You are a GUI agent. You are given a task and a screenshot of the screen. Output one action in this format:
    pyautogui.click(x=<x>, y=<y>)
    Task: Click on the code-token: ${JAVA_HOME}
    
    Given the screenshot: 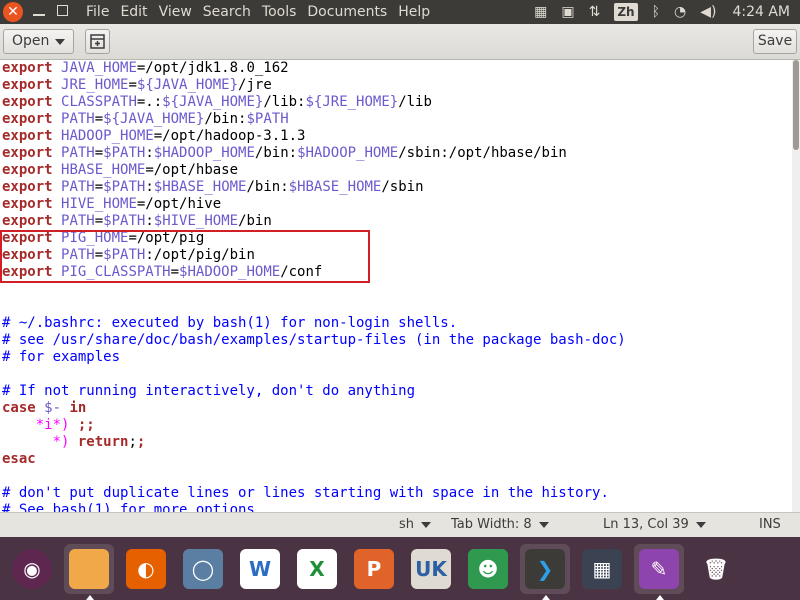 What is the action you would take?
    pyautogui.click(x=187, y=85)
    